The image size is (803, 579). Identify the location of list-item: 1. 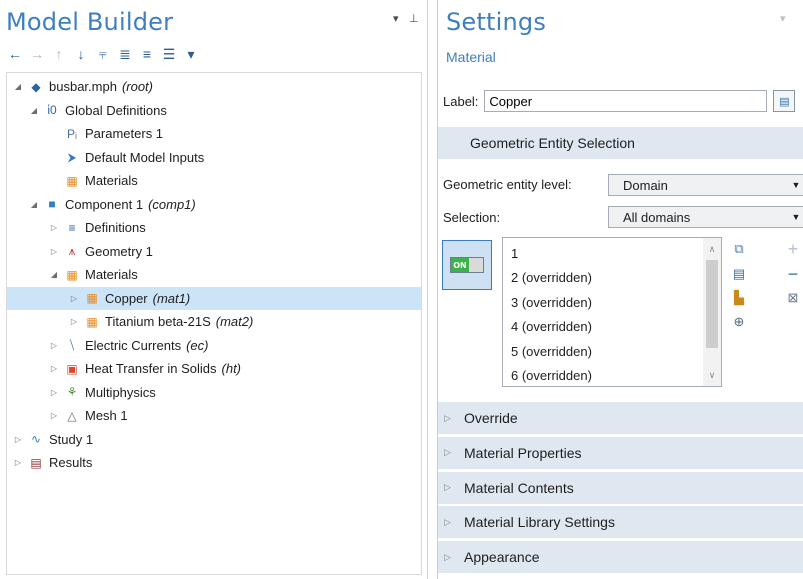
(514, 253).